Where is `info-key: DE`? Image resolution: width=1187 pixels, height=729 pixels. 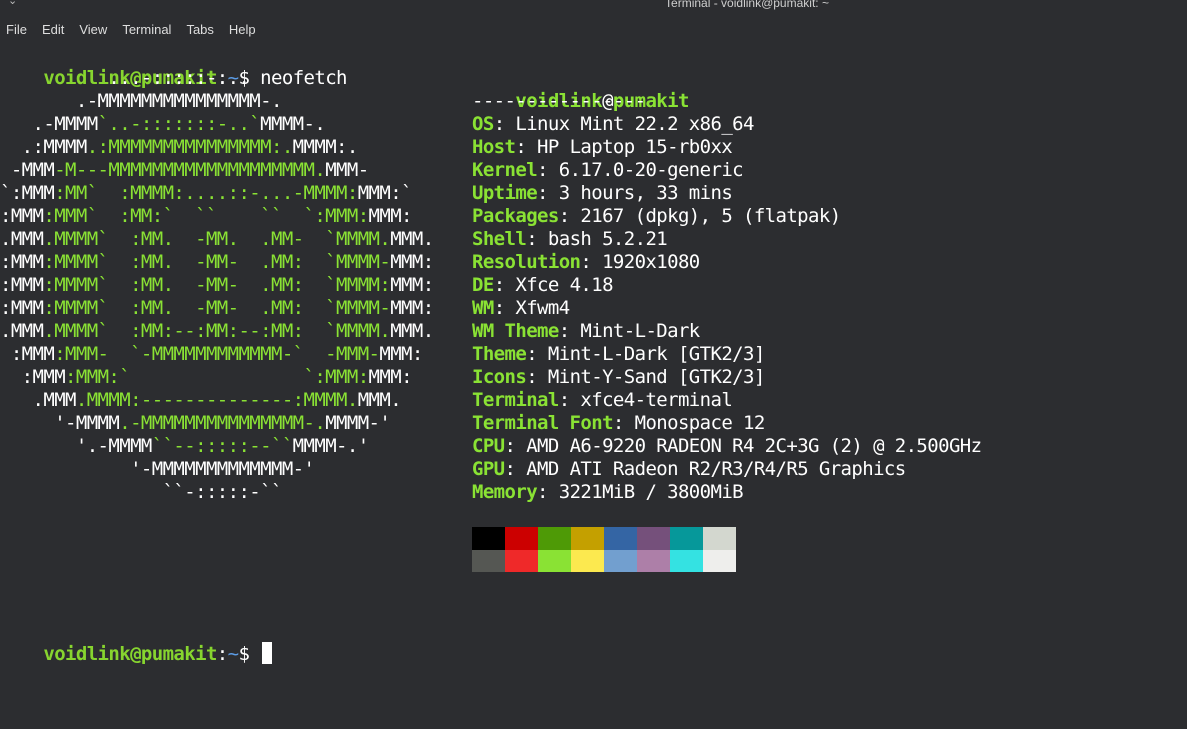 info-key: DE is located at coordinates (483, 285).